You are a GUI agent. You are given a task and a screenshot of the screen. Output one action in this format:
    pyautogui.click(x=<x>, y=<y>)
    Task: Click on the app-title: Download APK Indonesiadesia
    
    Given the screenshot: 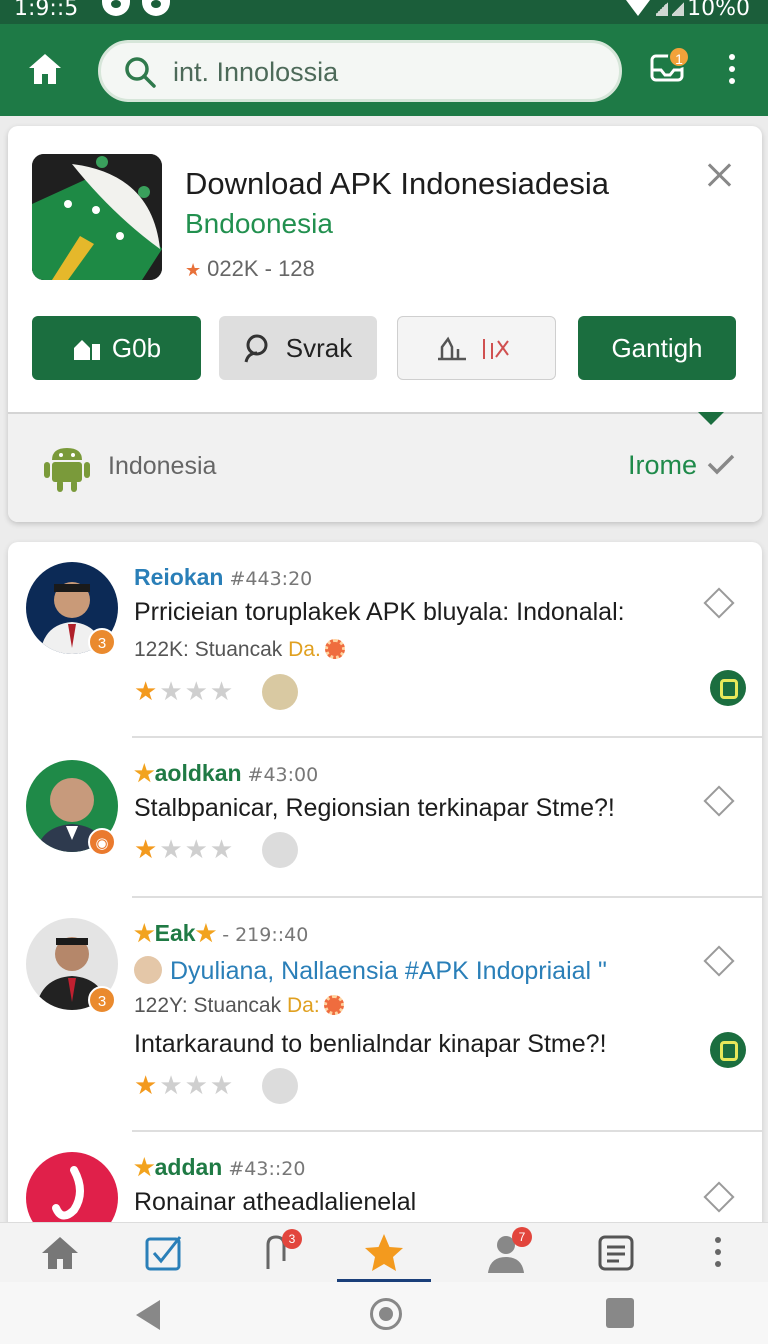 What is the action you would take?
    pyautogui.click(x=397, y=183)
    